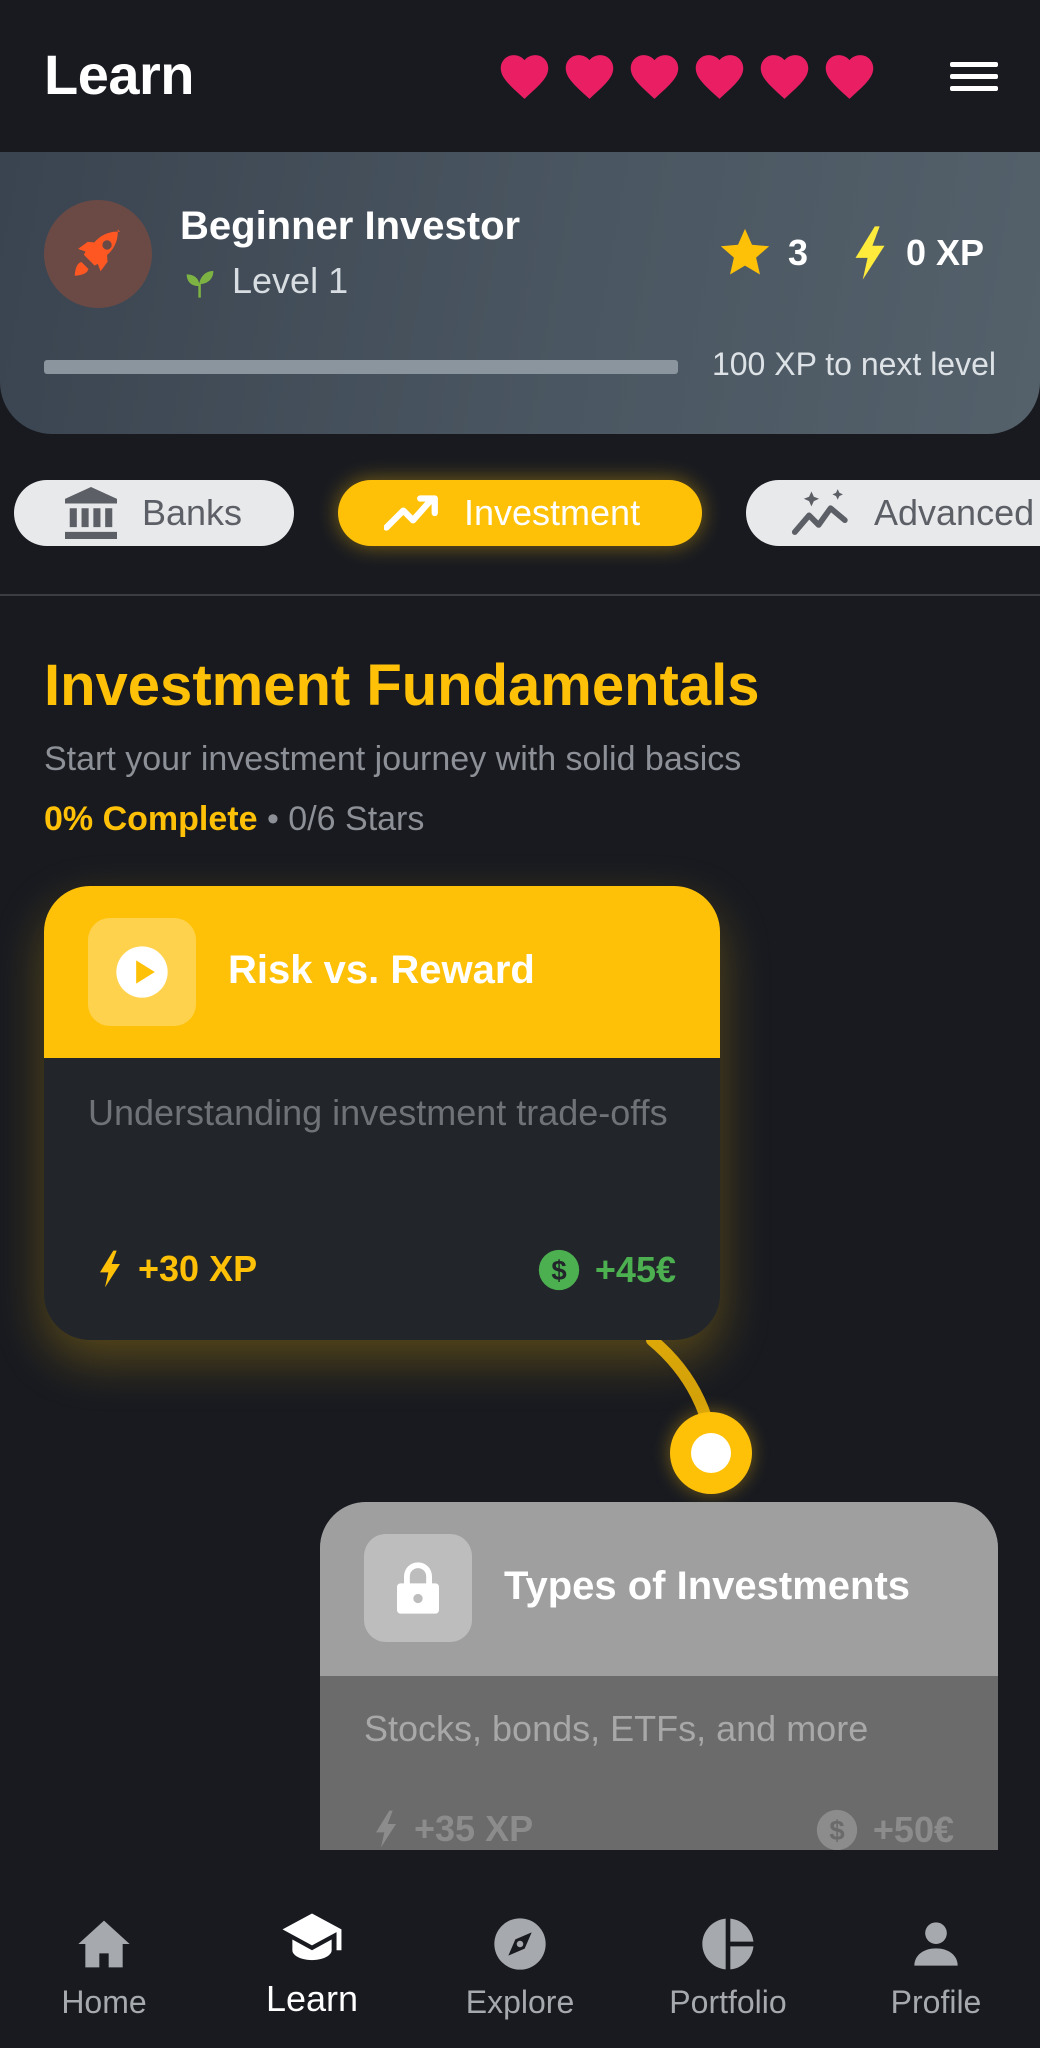  Describe the element at coordinates (913, 1829) in the screenshot. I see `money-reward: +50€` at that location.